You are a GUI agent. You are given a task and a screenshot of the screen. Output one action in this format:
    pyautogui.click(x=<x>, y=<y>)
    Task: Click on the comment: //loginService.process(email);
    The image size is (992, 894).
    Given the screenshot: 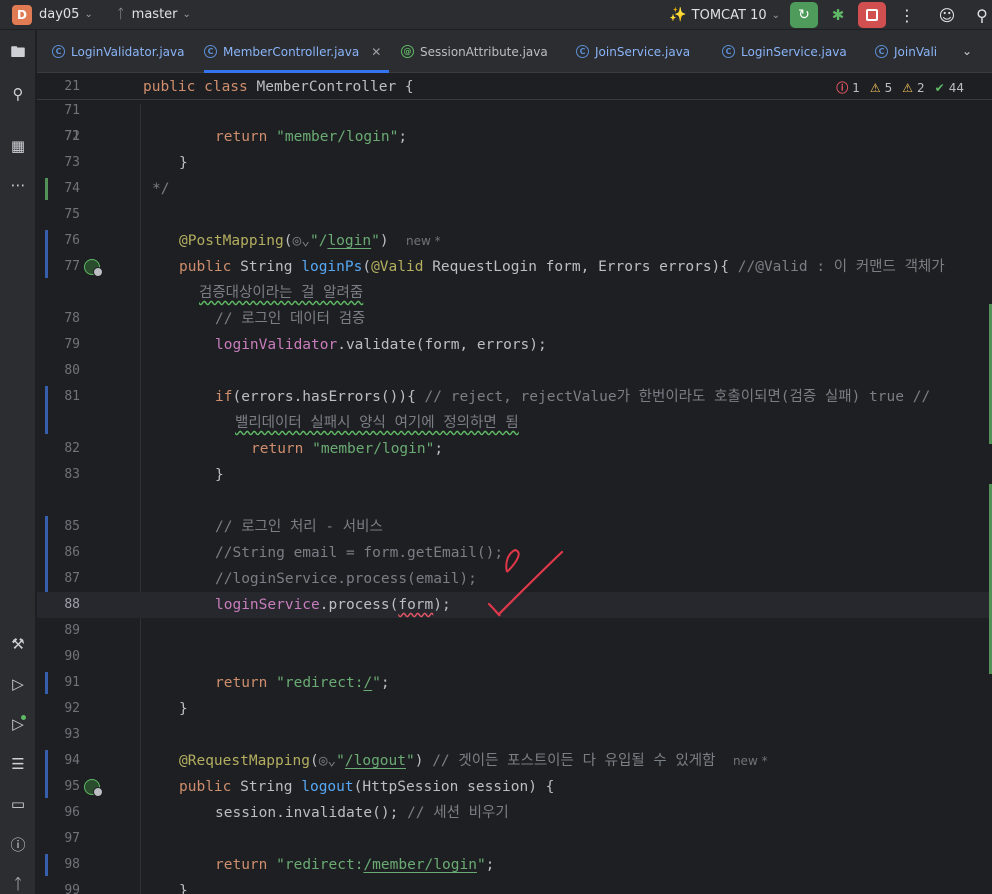 What is the action you would take?
    pyautogui.click(x=346, y=579)
    